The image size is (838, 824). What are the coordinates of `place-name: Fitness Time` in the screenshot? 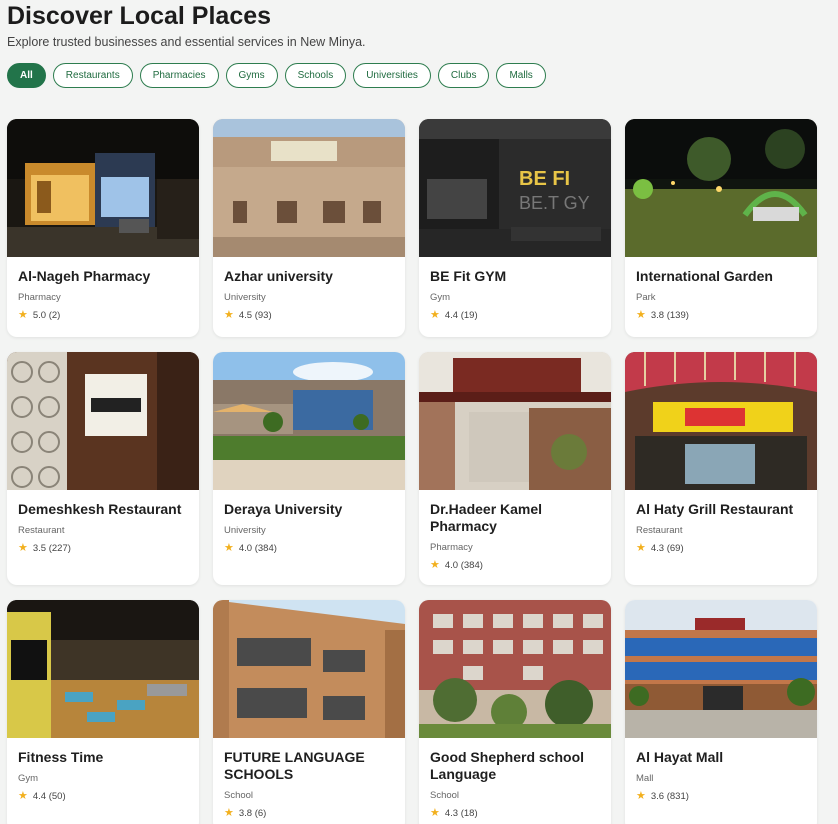 It's located at (61, 757).